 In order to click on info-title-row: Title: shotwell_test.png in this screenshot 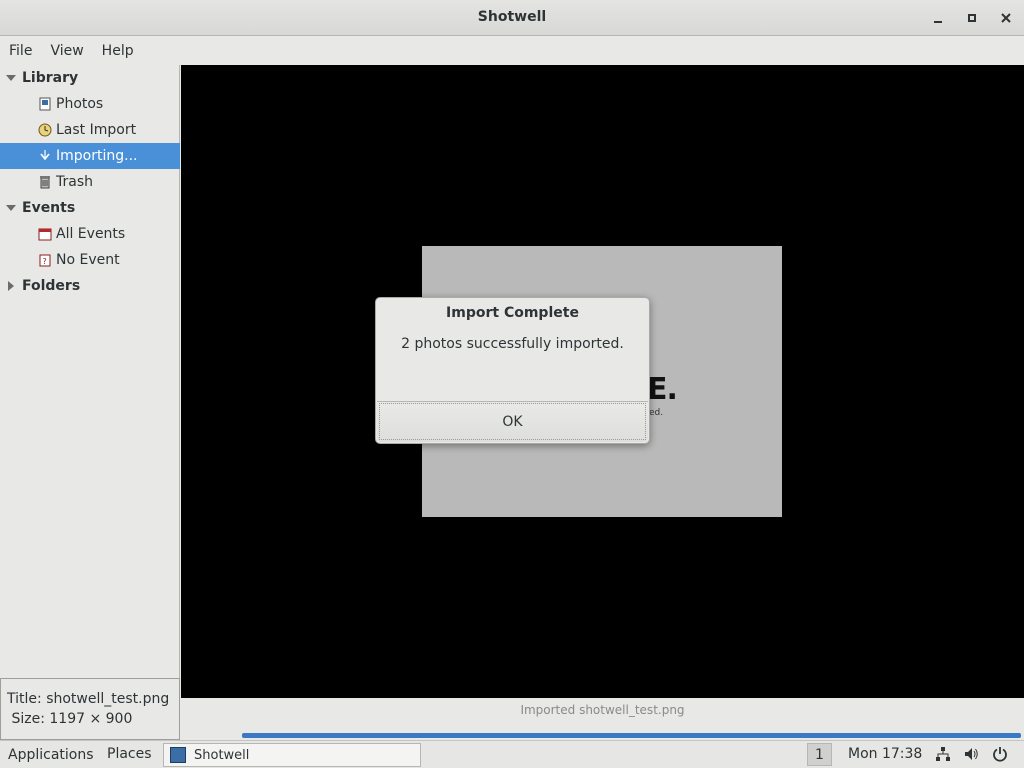, I will do `click(90, 699)`.